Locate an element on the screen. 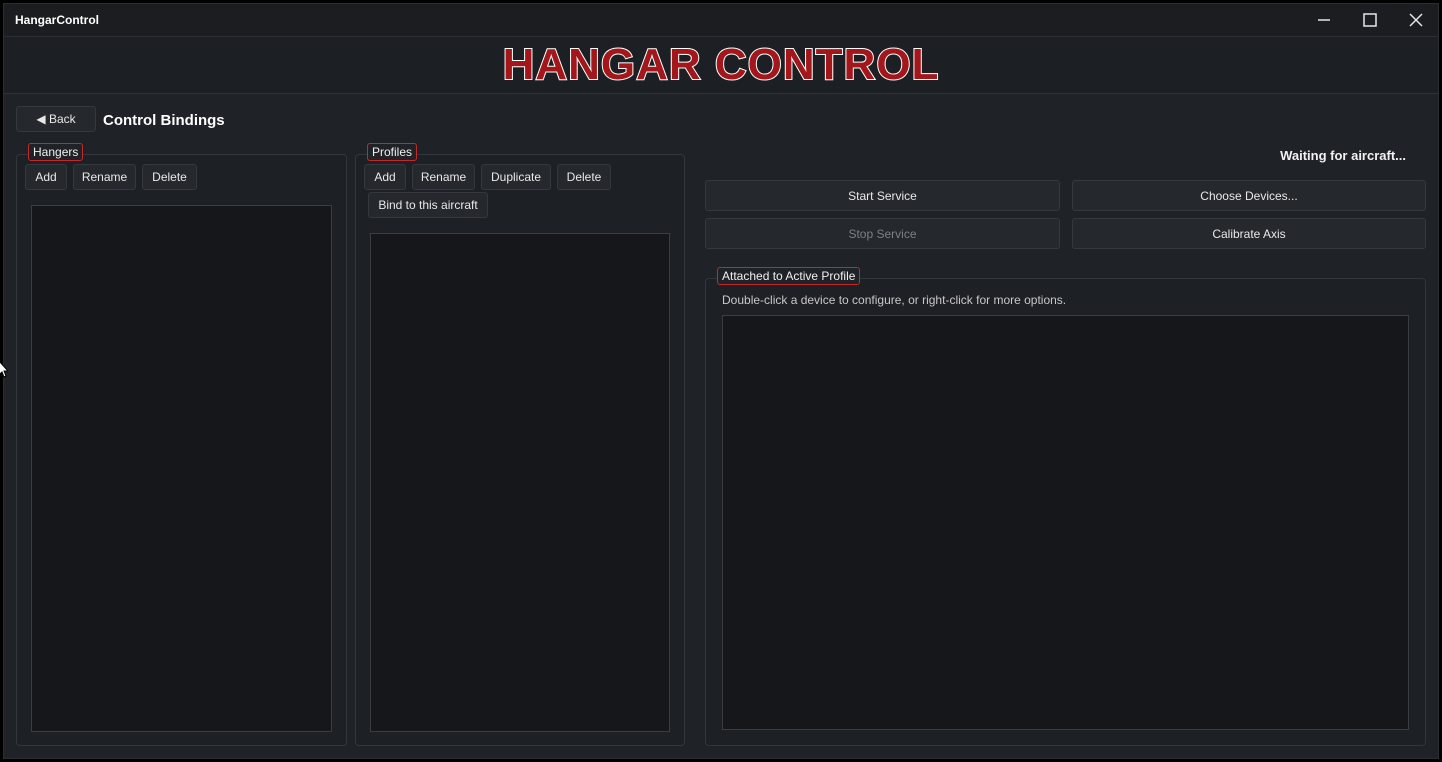 The height and width of the screenshot is (762, 1442). title-bar: HangarControl is located at coordinates (721, 20).